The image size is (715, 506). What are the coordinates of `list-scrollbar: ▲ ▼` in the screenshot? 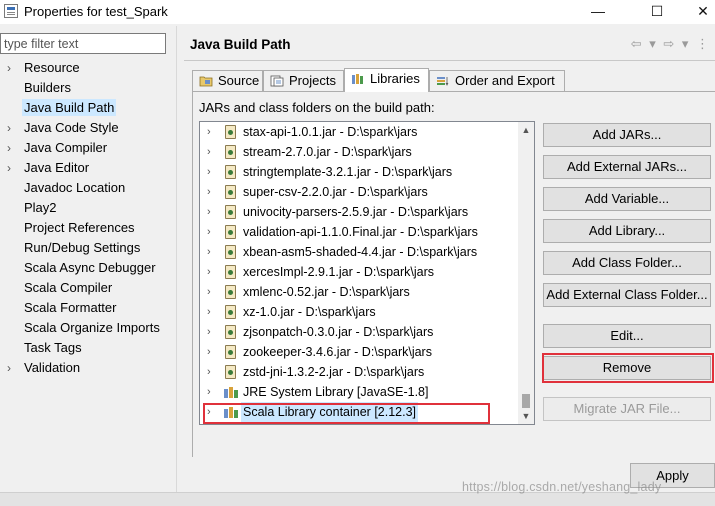 It's located at (526, 273).